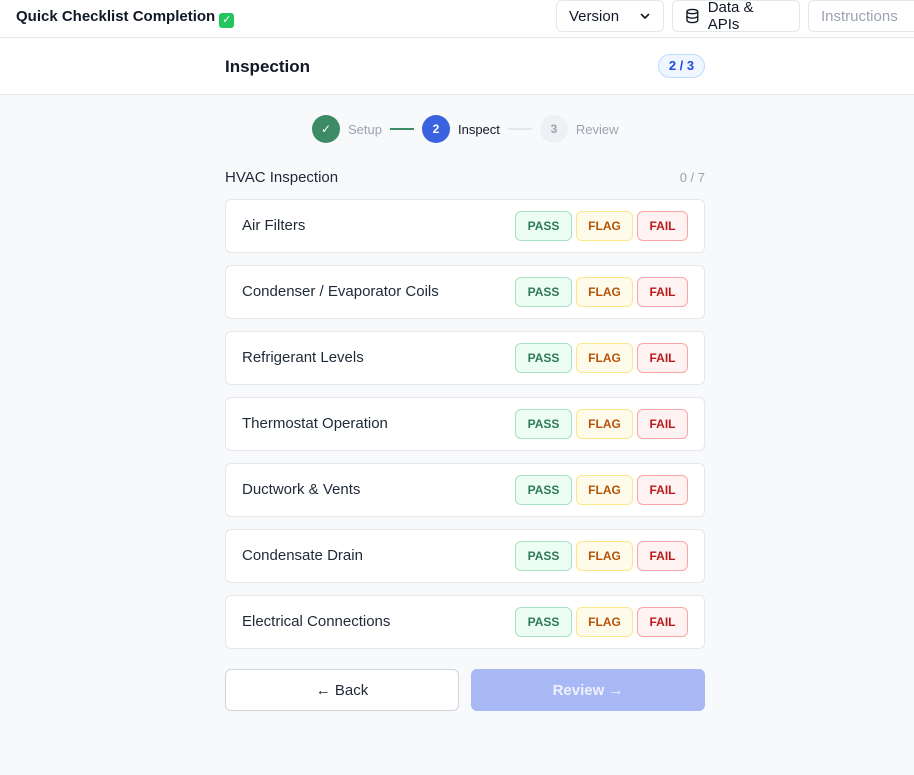 Image resolution: width=914 pixels, height=775 pixels. I want to click on app-title: Quick Checklist Completion ✓, so click(125, 18).